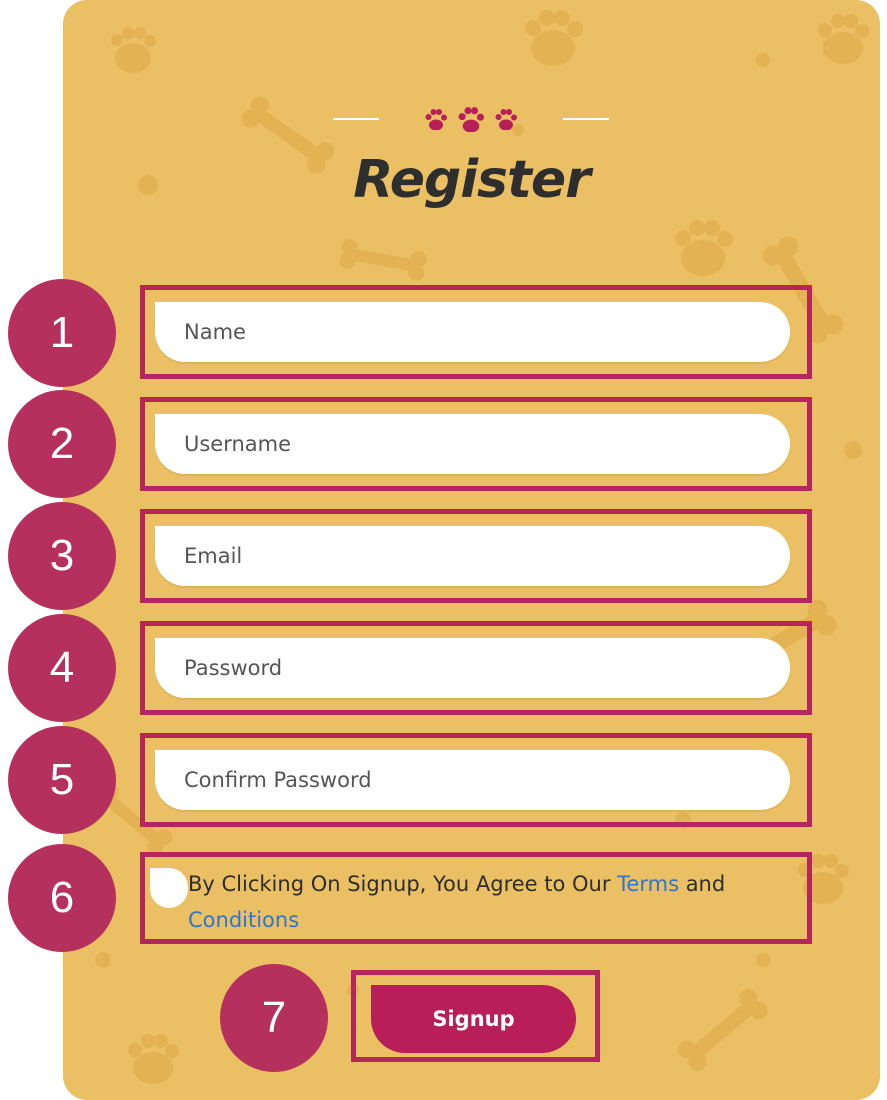  What do you see at coordinates (472, 668) in the screenshot?
I see `password-field` at bounding box center [472, 668].